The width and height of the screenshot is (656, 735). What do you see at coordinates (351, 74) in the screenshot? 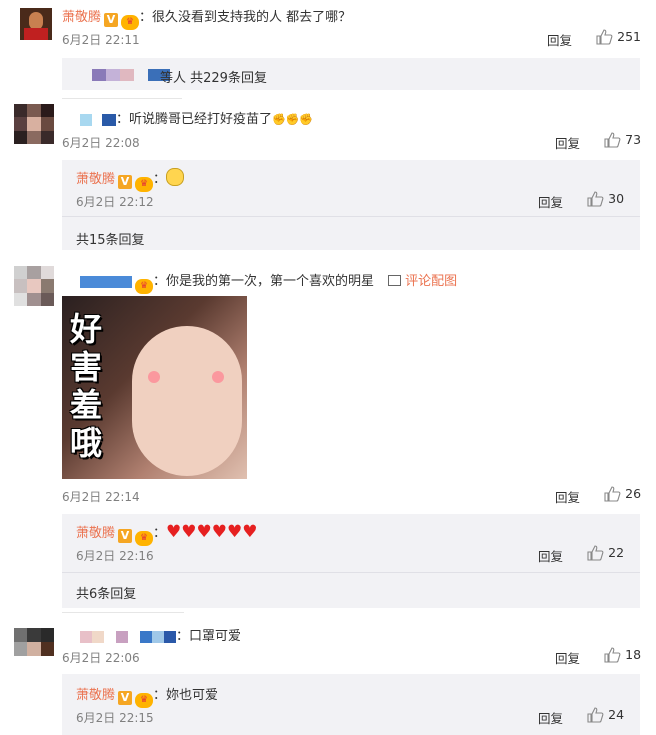
I see `reply-summary-box: 等人 共229条回复` at bounding box center [351, 74].